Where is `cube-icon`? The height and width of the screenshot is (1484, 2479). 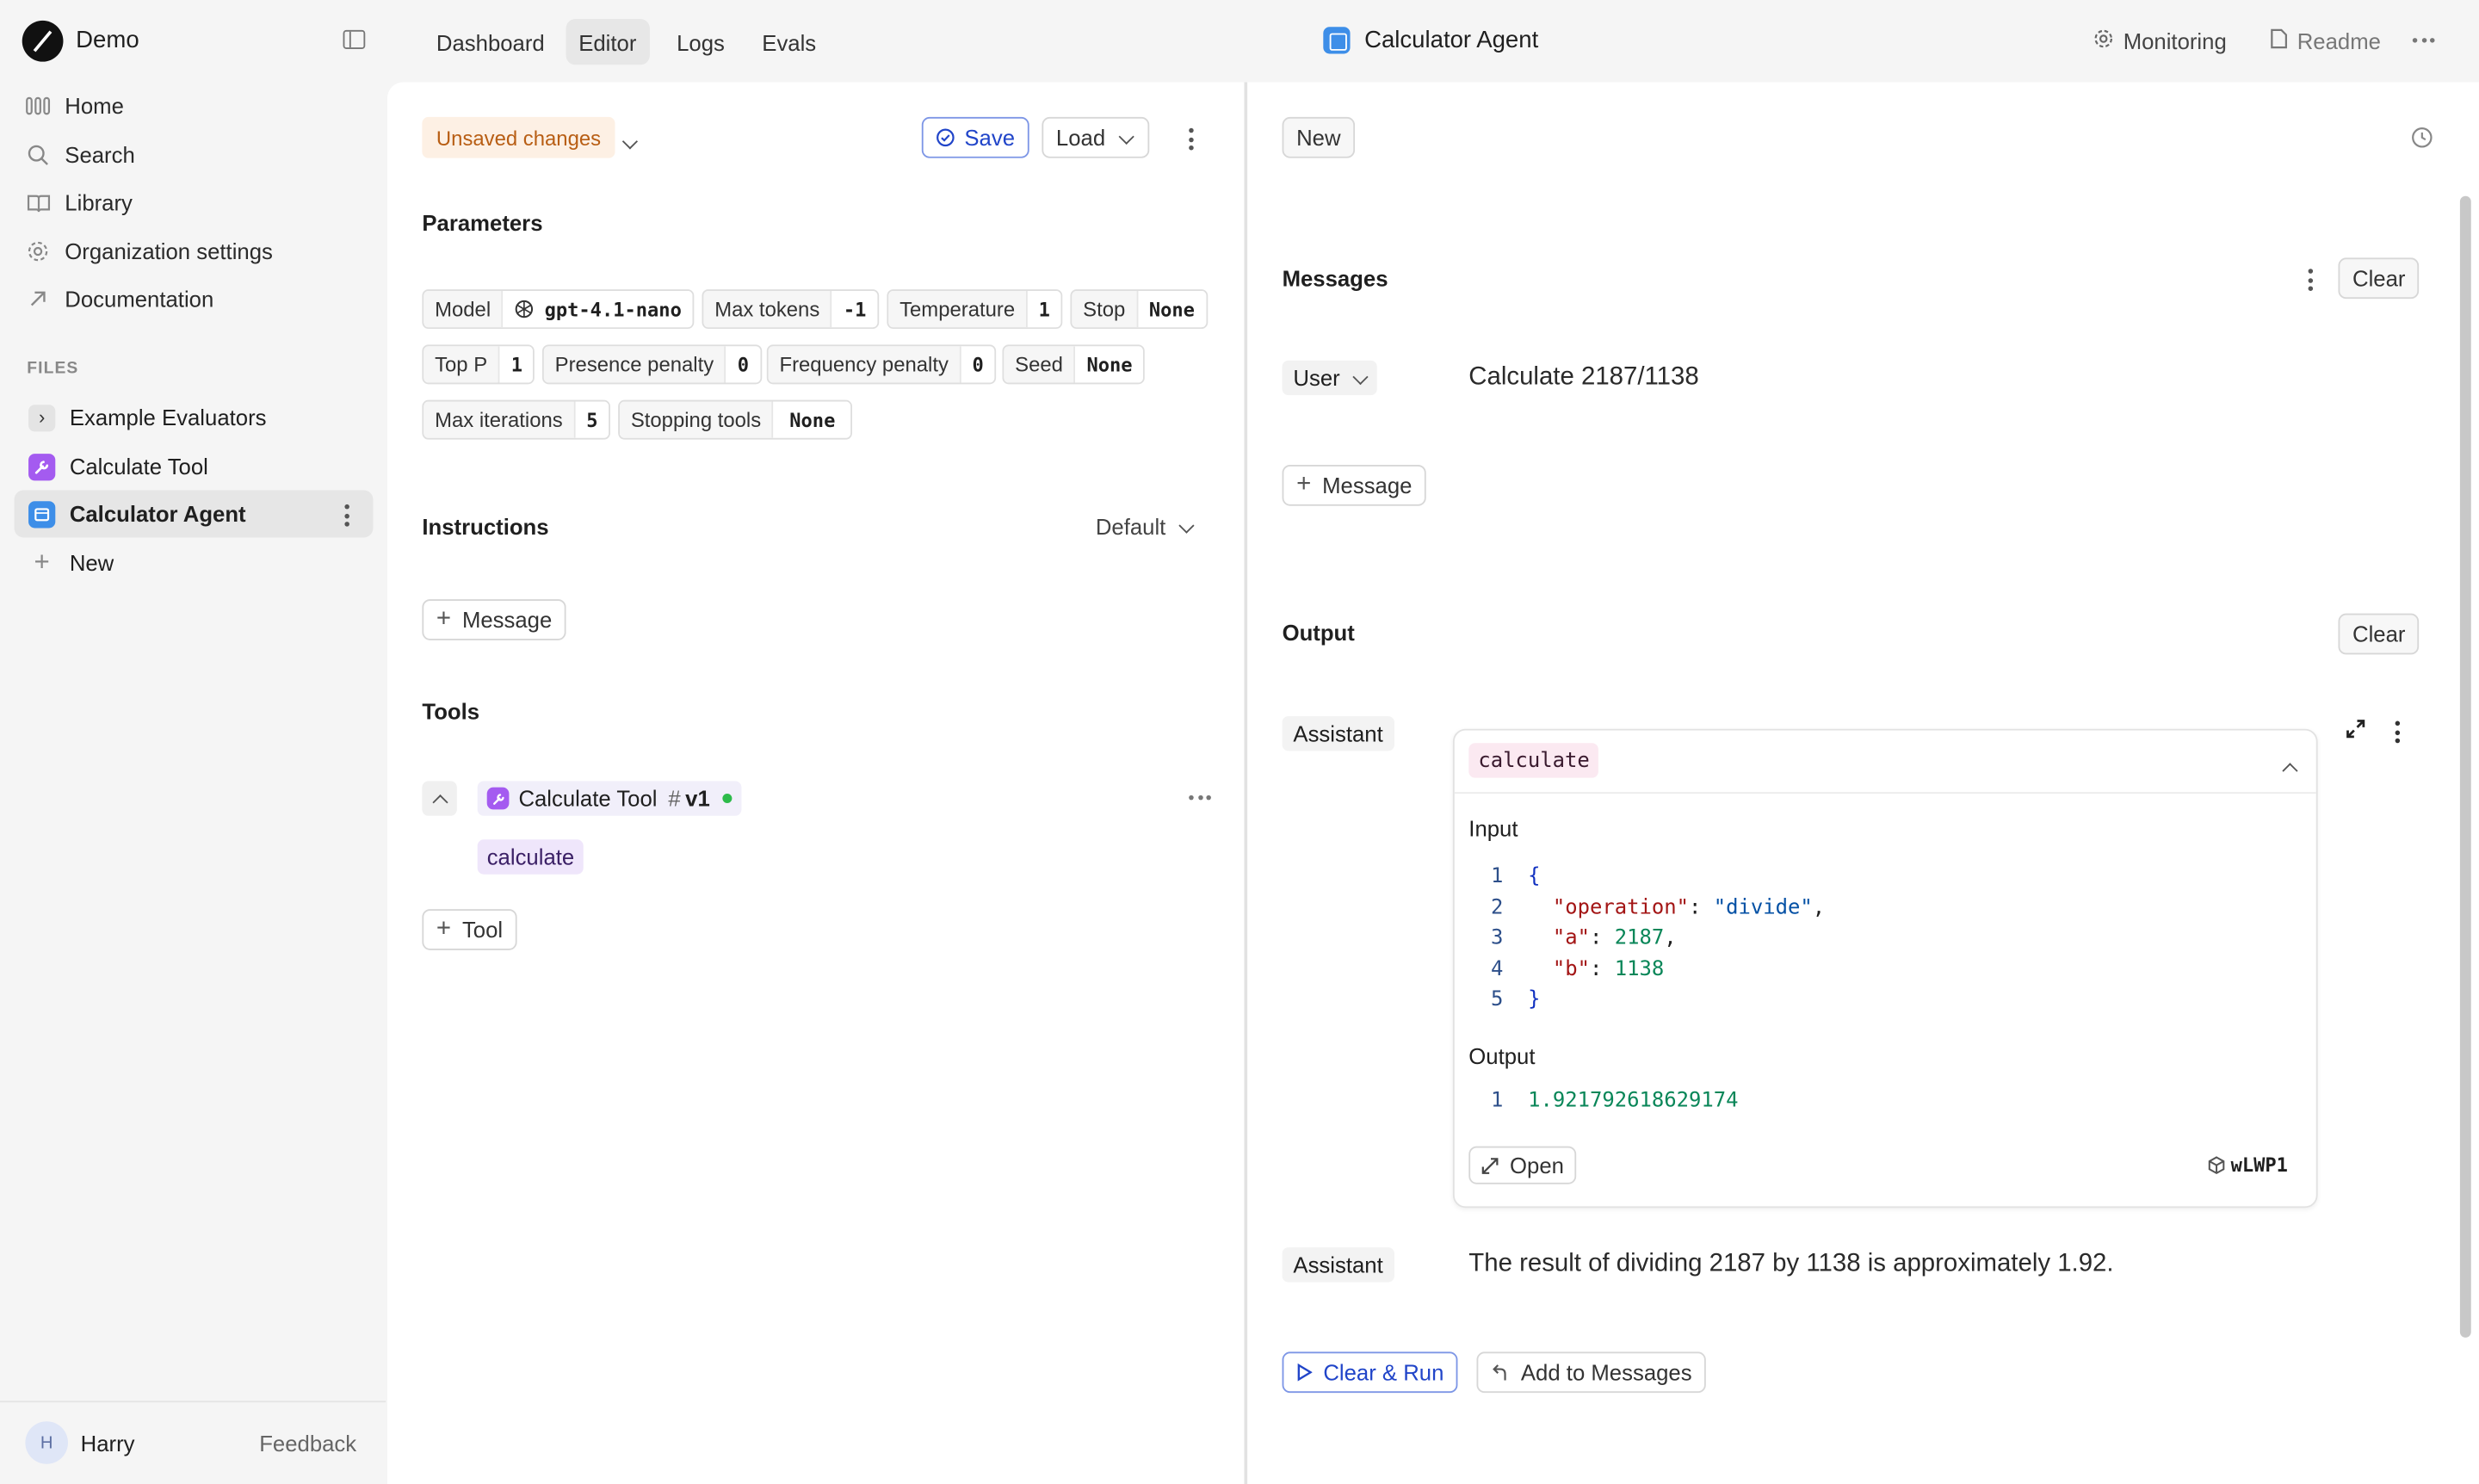
cube-icon is located at coordinates (2216, 1165).